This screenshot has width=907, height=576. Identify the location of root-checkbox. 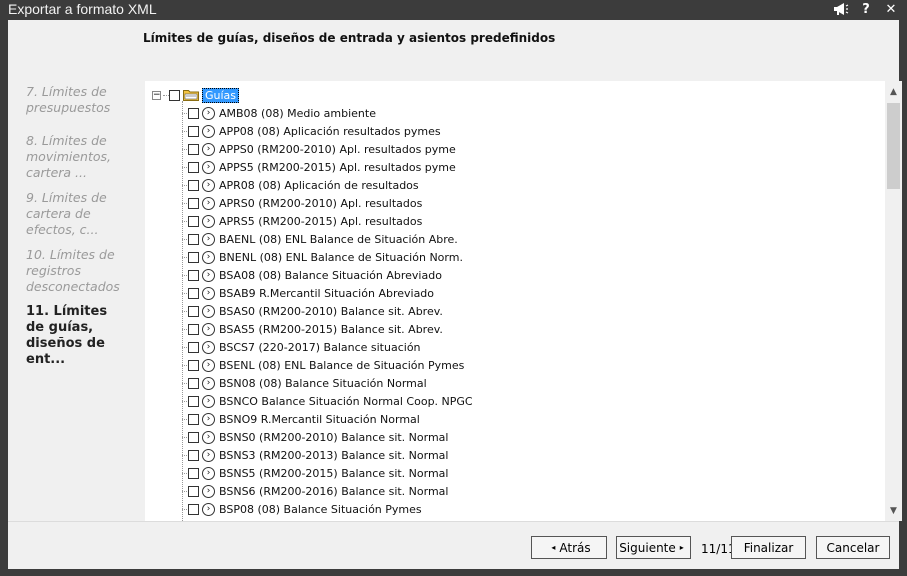
(174, 95).